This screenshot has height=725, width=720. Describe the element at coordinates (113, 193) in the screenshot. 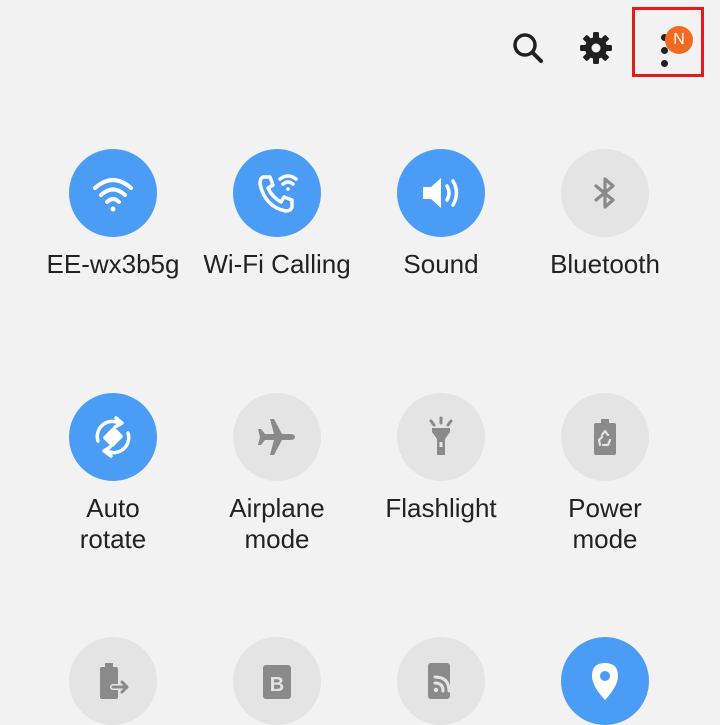

I see `wifi-icon` at that location.